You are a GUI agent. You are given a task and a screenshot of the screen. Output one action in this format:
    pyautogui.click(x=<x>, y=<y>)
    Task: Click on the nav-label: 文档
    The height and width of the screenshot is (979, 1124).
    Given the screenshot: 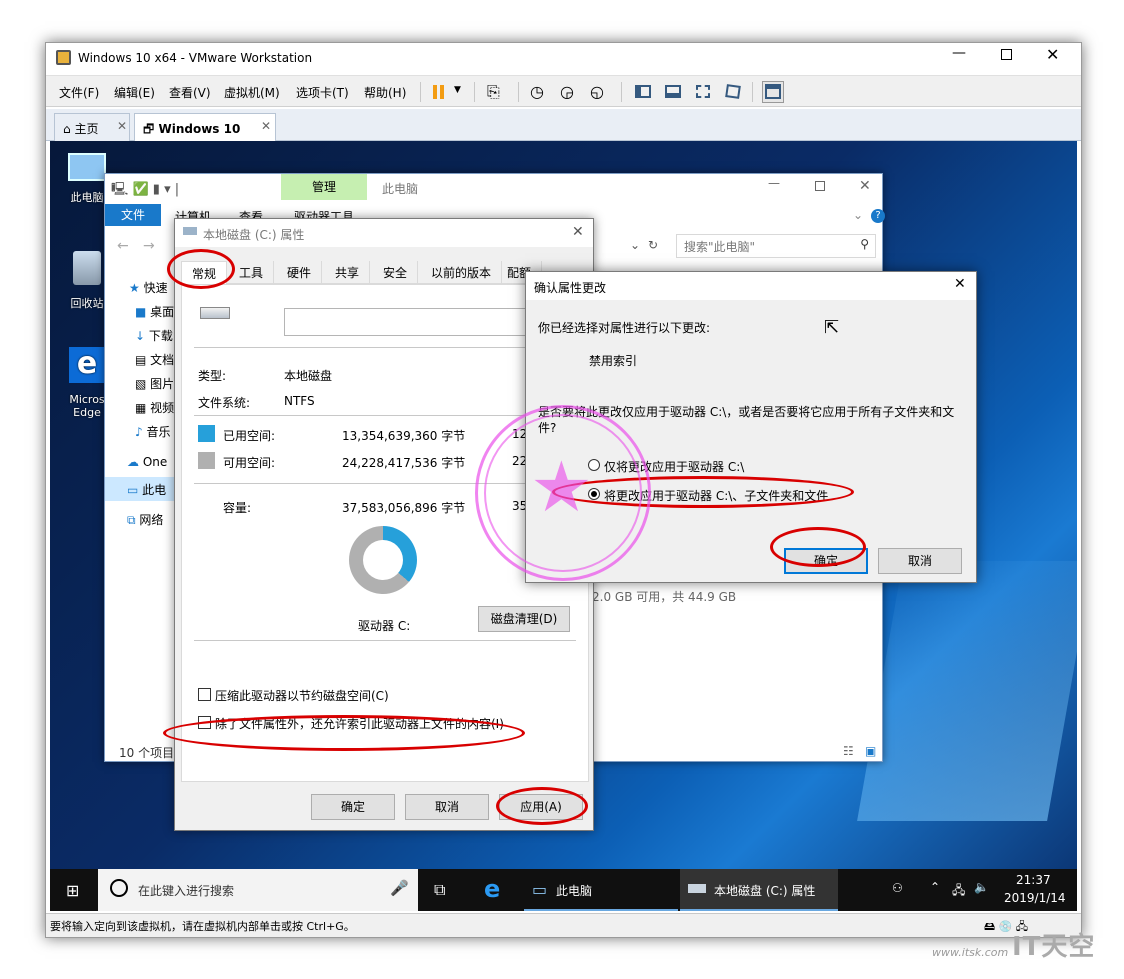 What is the action you would take?
    pyautogui.click(x=162, y=360)
    